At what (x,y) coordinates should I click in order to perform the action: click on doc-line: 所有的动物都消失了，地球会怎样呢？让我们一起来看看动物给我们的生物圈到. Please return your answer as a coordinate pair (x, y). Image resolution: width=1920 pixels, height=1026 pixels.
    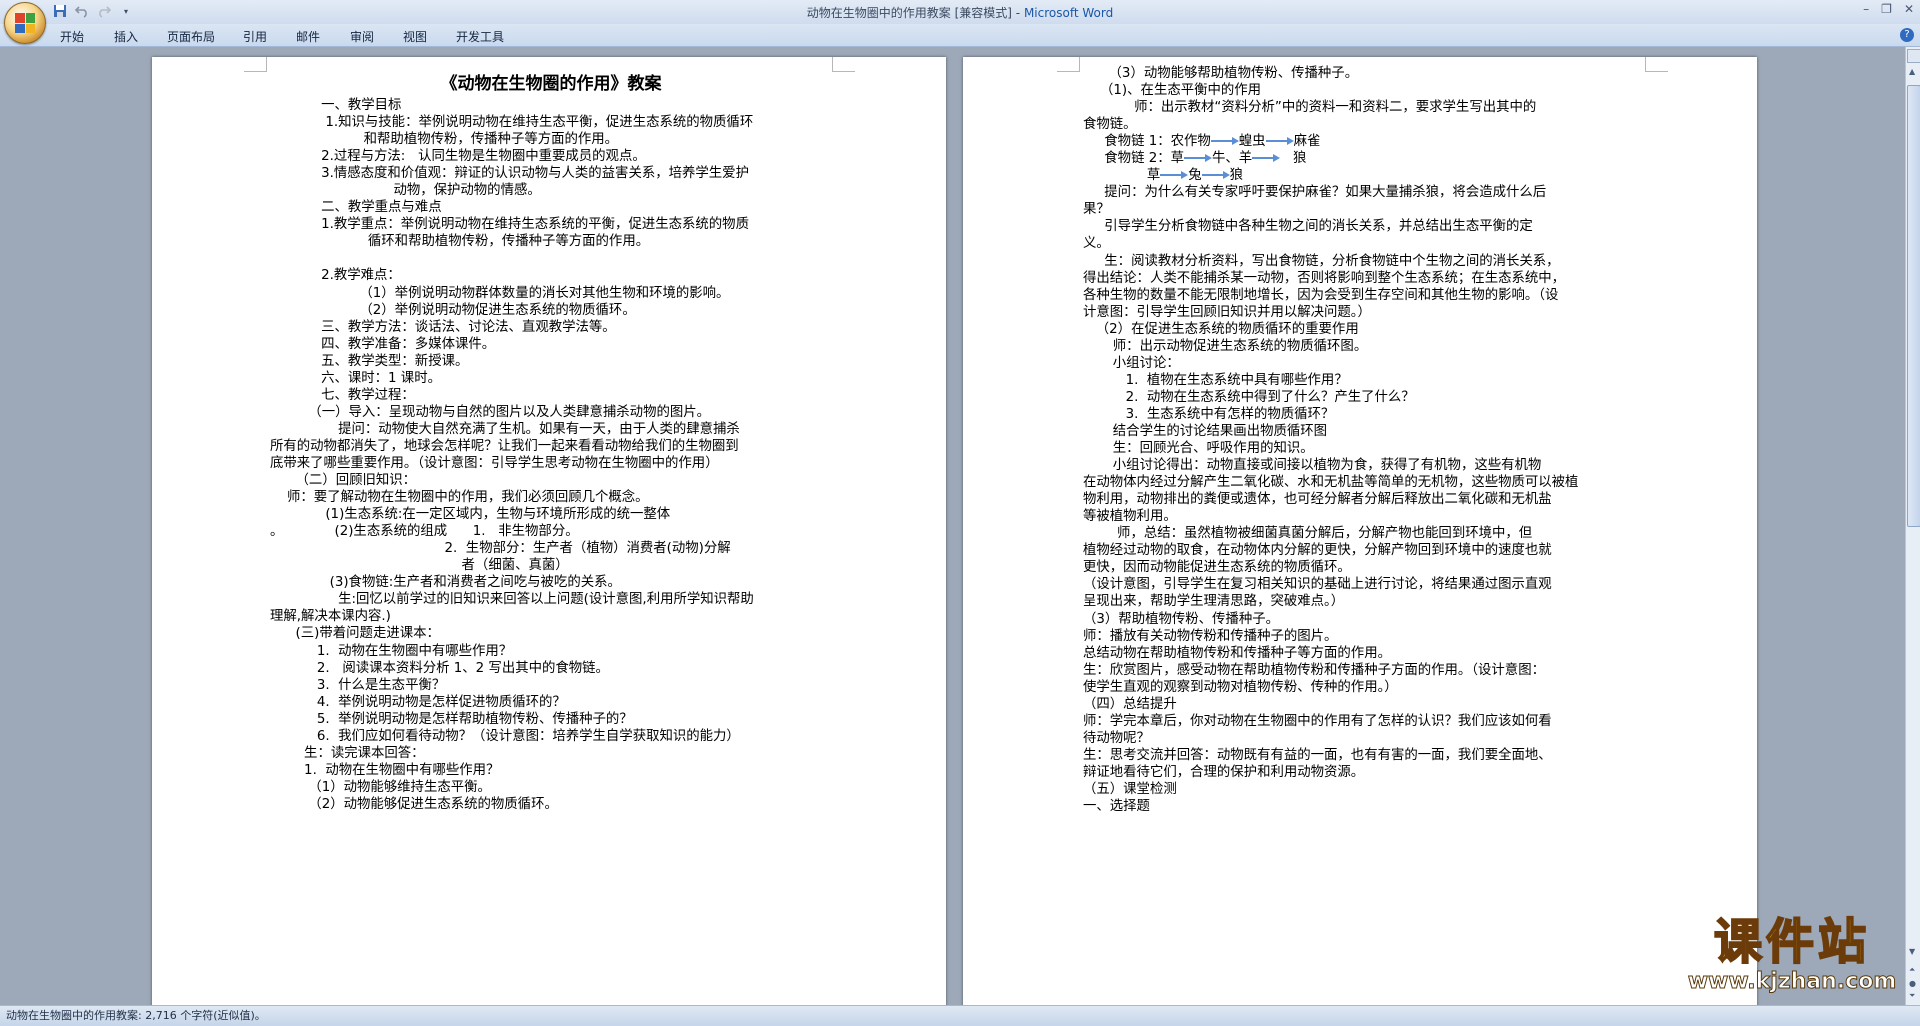
    Looking at the image, I should click on (504, 446).